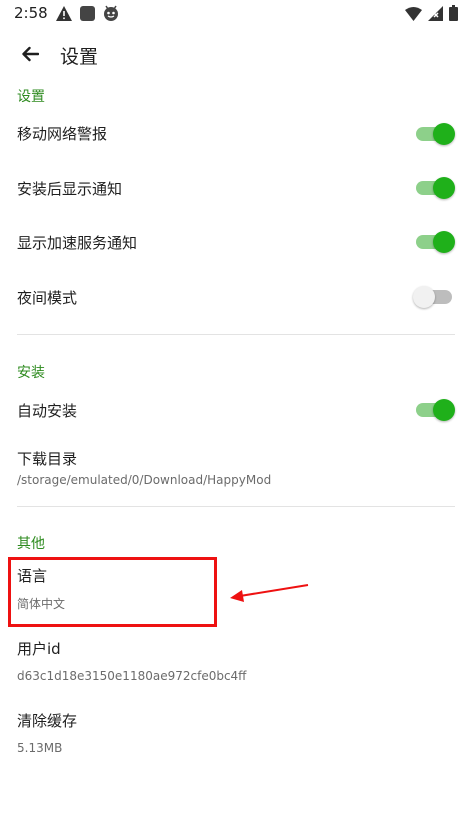 The height and width of the screenshot is (839, 472). I want to click on setting-row-install-notify: 安装后显示通知, so click(236, 188).